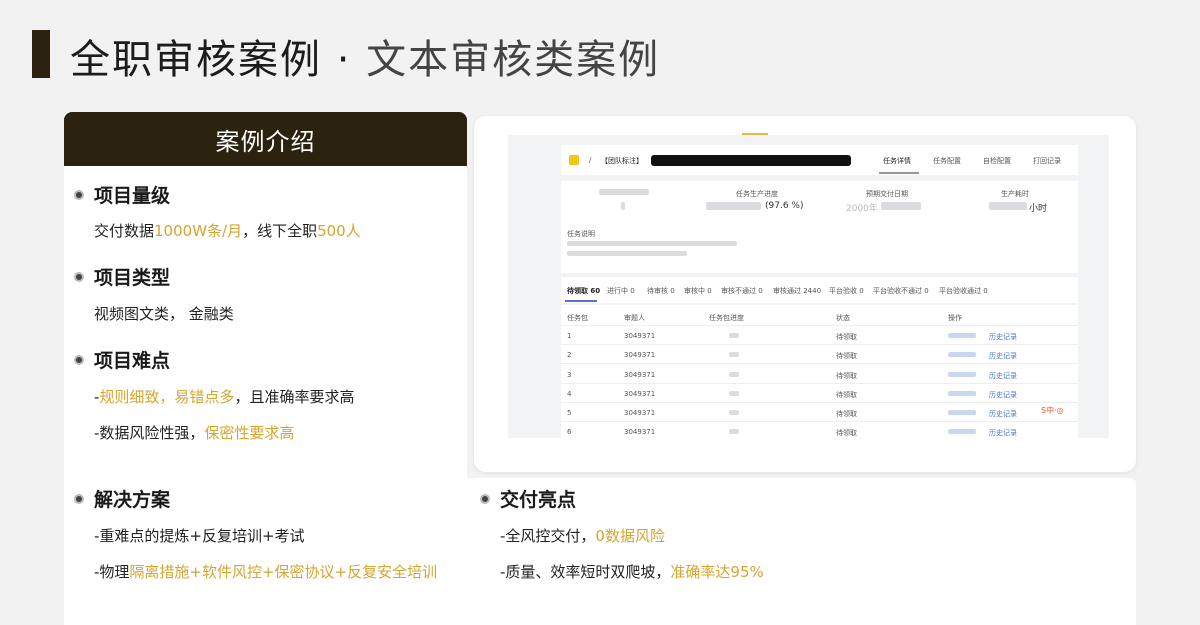  What do you see at coordinates (742, 291) in the screenshot?
I see `status-tab: 审核不通过 0` at bounding box center [742, 291].